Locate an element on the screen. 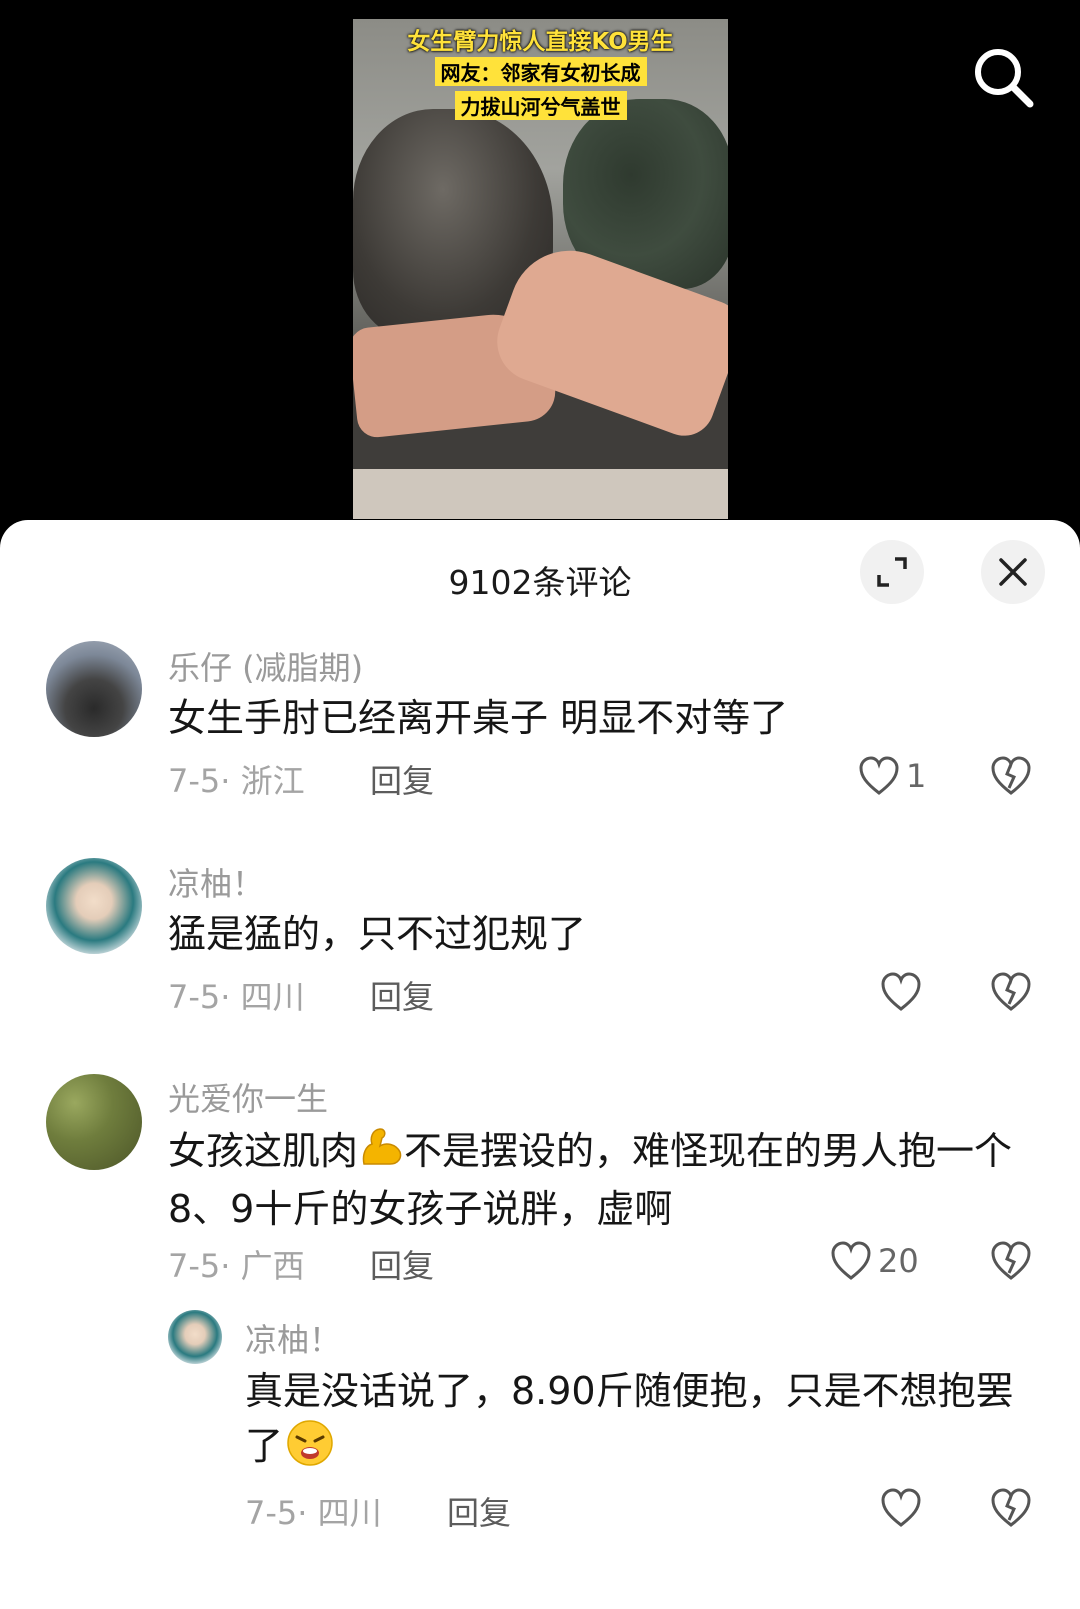 This screenshot has height=1609, width=1080. reply-meta: 7-5· 四川 is located at coordinates (313, 1513).